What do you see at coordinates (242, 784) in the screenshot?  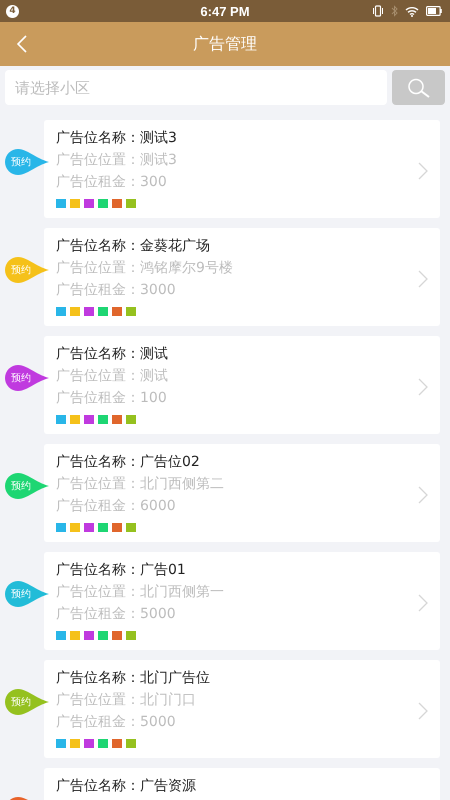 I see `ad-card: 广告位名称：广告资源` at bounding box center [242, 784].